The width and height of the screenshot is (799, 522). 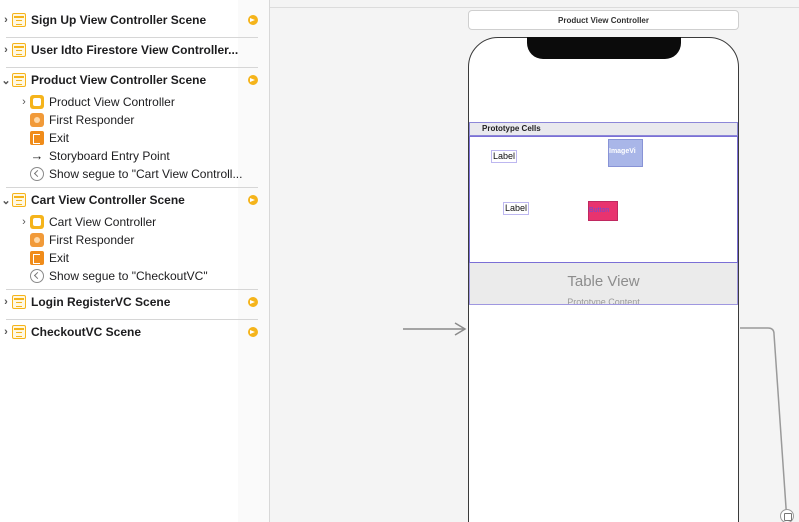 I want to click on scene-row-checkout: › CheckoutVC Scene, so click(x=131, y=332).